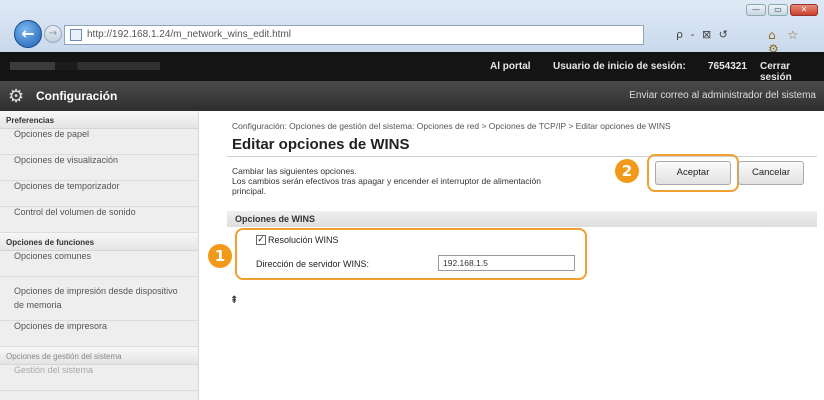 The width and height of the screenshot is (824, 400). I want to click on logout-link: Cerrar sesión, so click(792, 72).